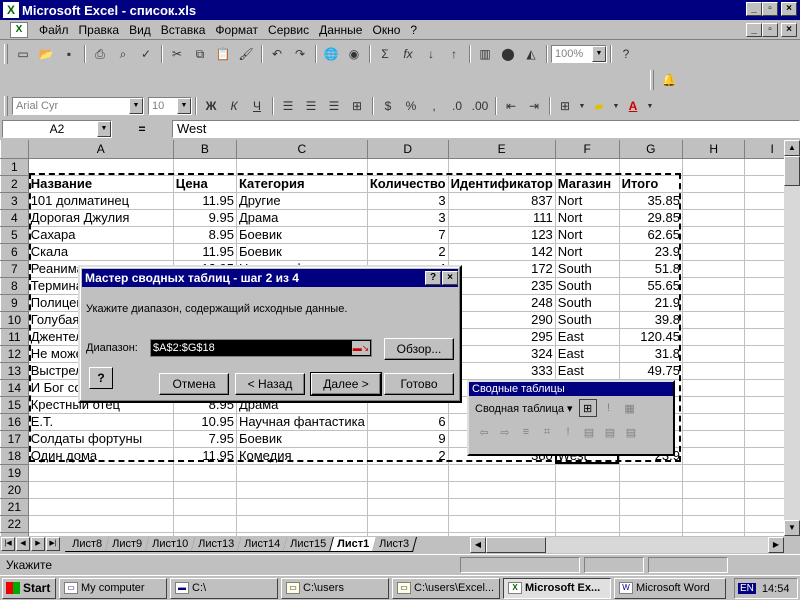 The height and width of the screenshot is (600, 800). Describe the element at coordinates (223, 54) in the screenshot. I see `paste-icon: 📋` at that location.